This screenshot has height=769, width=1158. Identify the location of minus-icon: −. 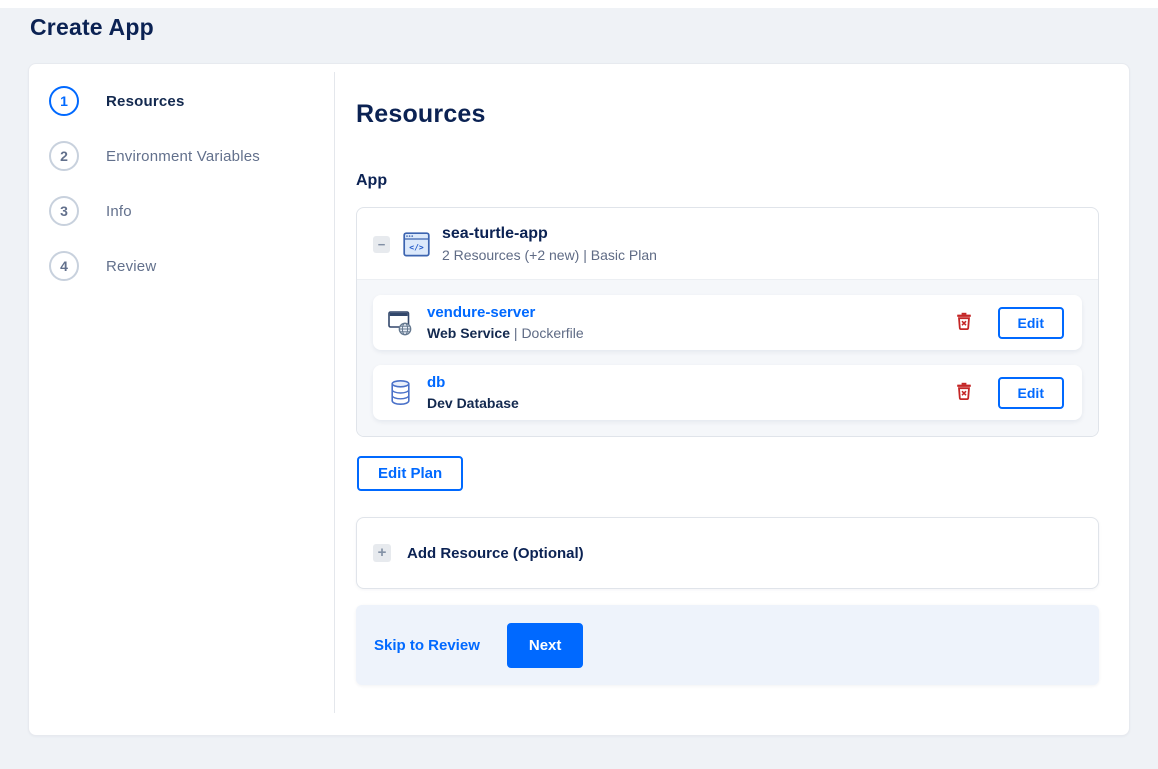
(381, 244).